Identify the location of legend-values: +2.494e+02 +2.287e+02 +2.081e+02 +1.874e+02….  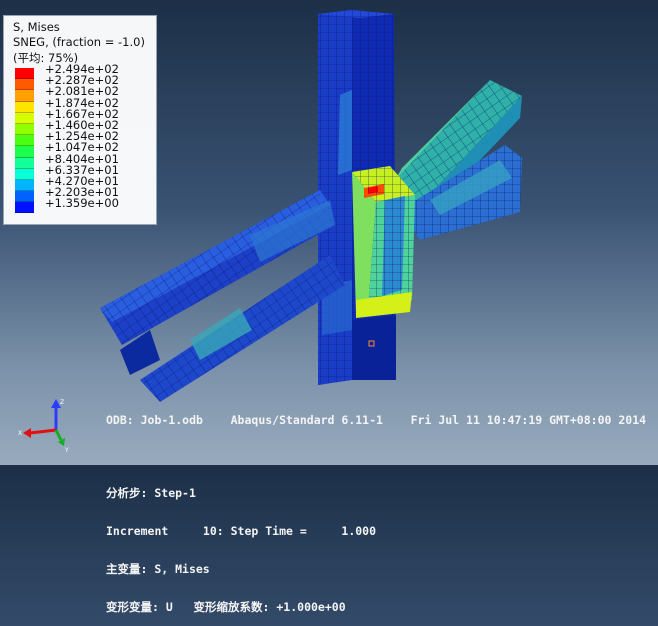
(82, 137).